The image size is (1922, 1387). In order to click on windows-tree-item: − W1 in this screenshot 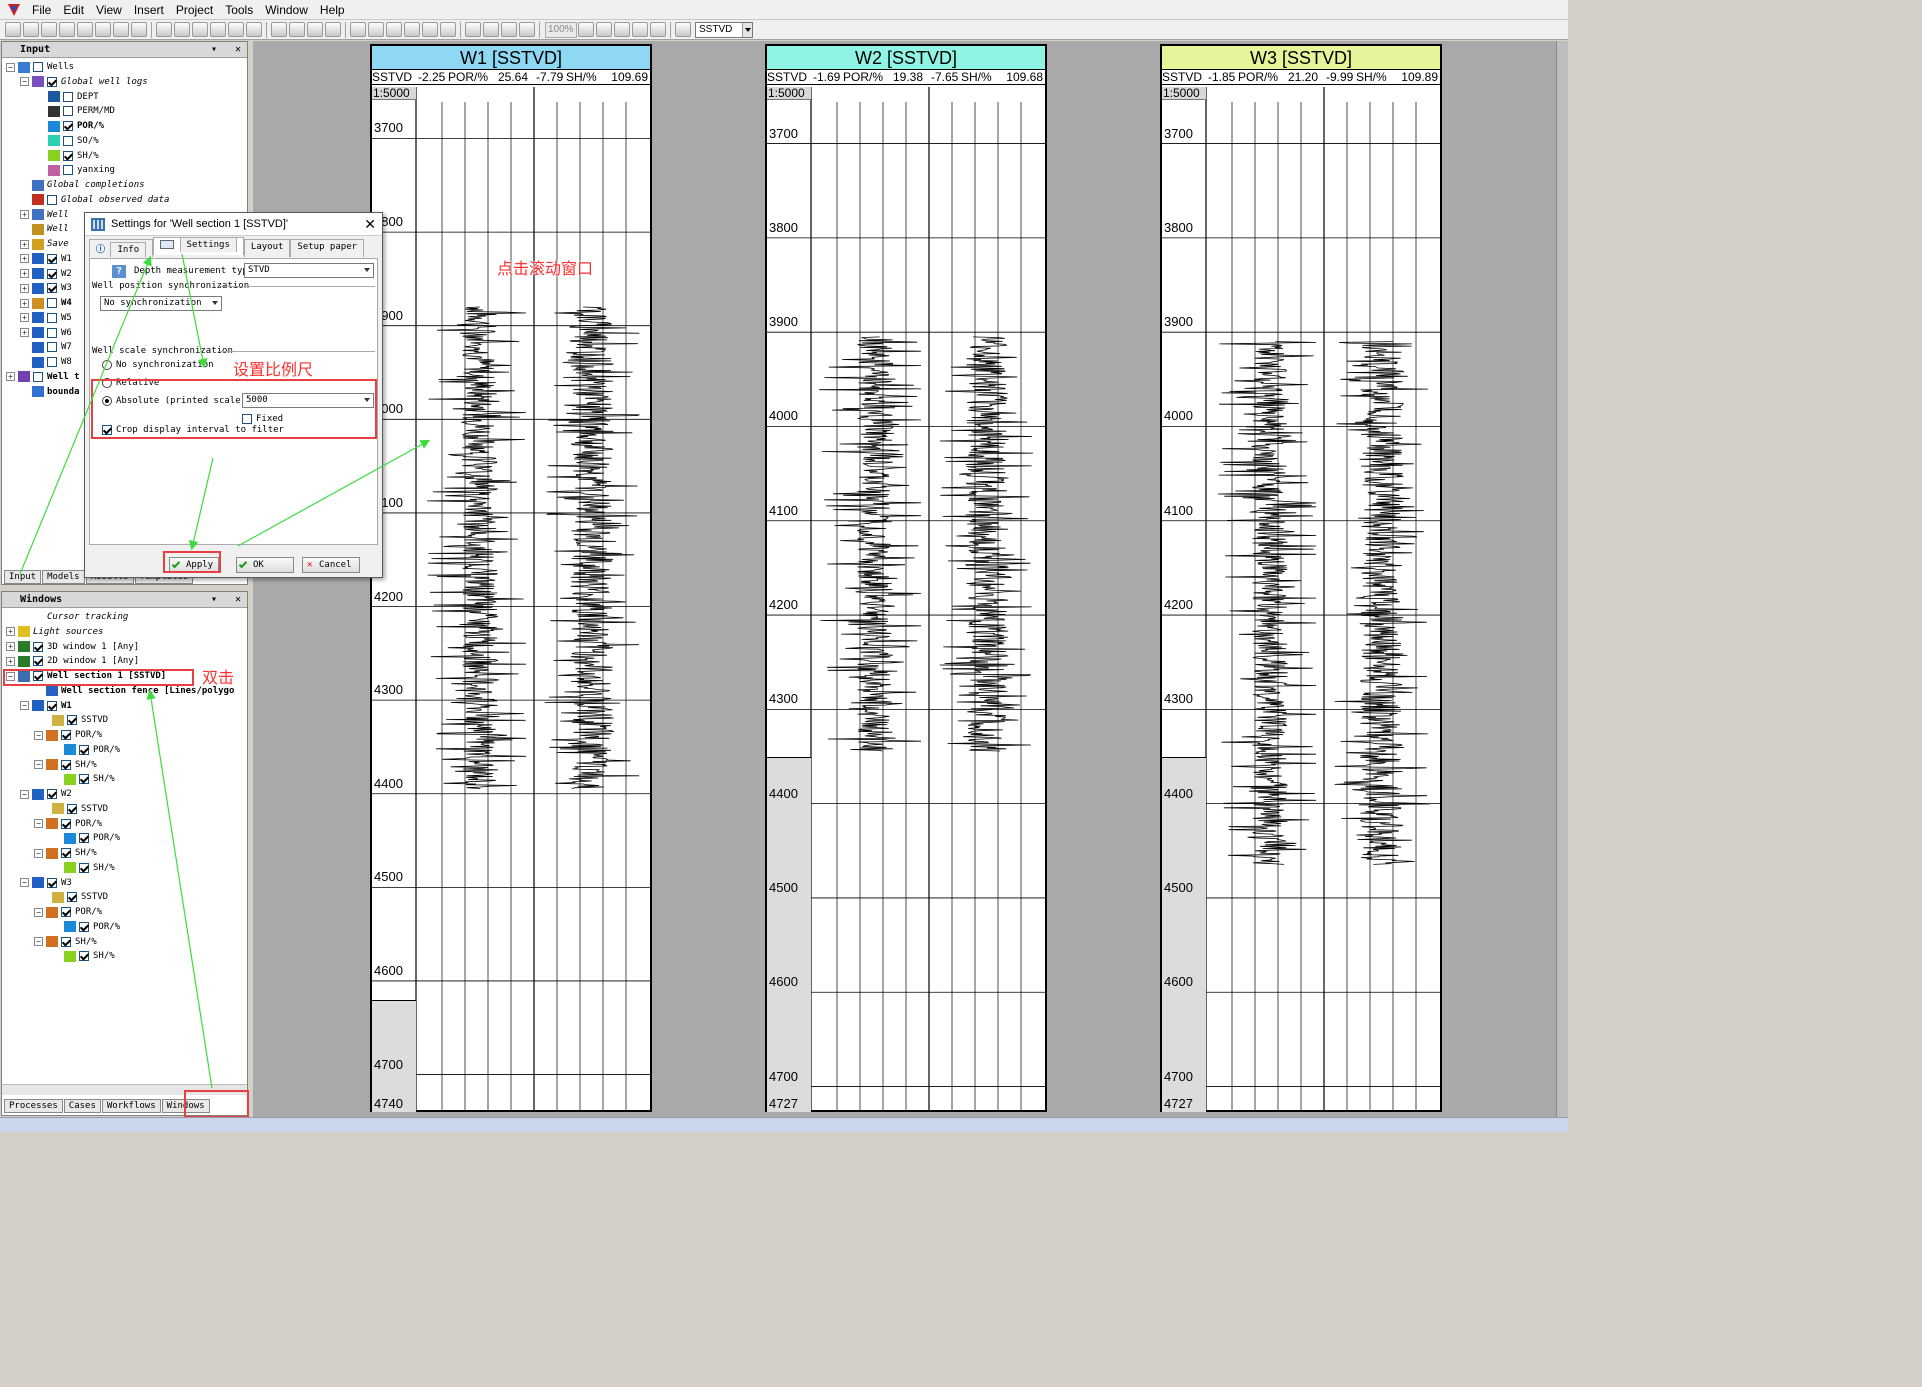, I will do `click(46, 706)`.